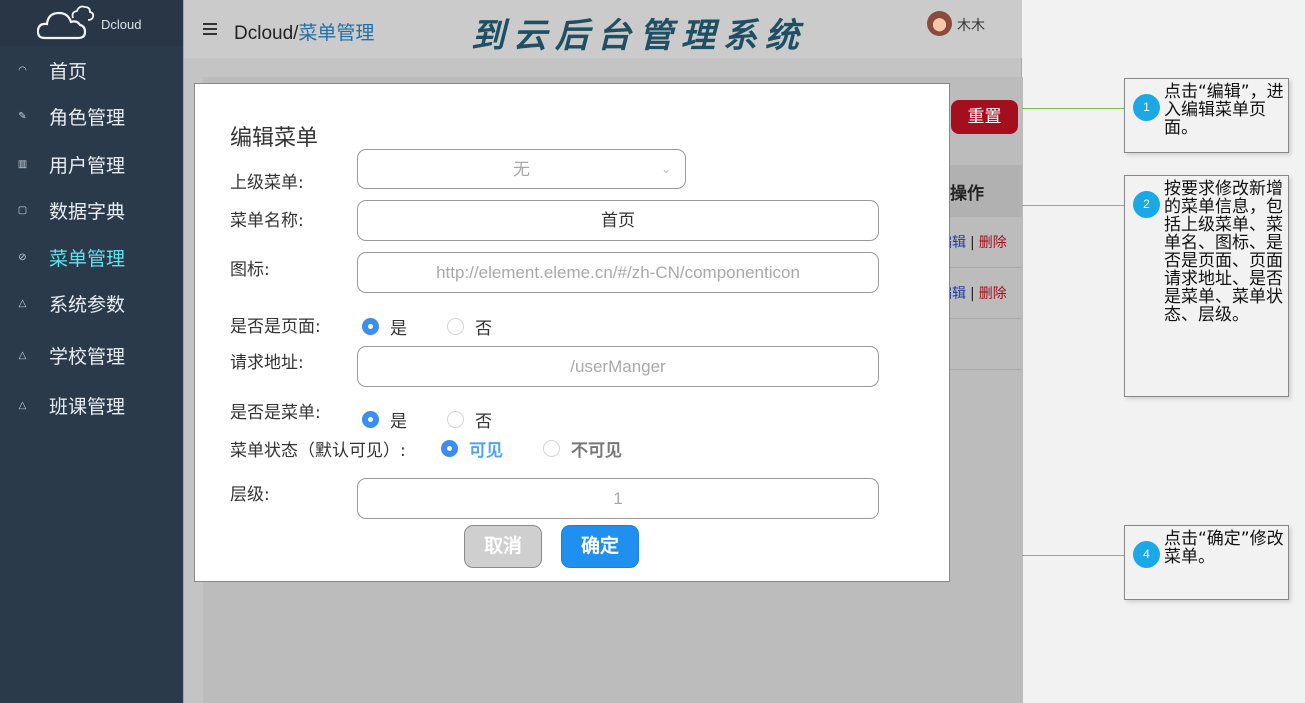 This screenshot has height=703, width=1305. Describe the element at coordinates (68, 71) in the screenshot. I see `sidebar-item-label: 首页` at that location.